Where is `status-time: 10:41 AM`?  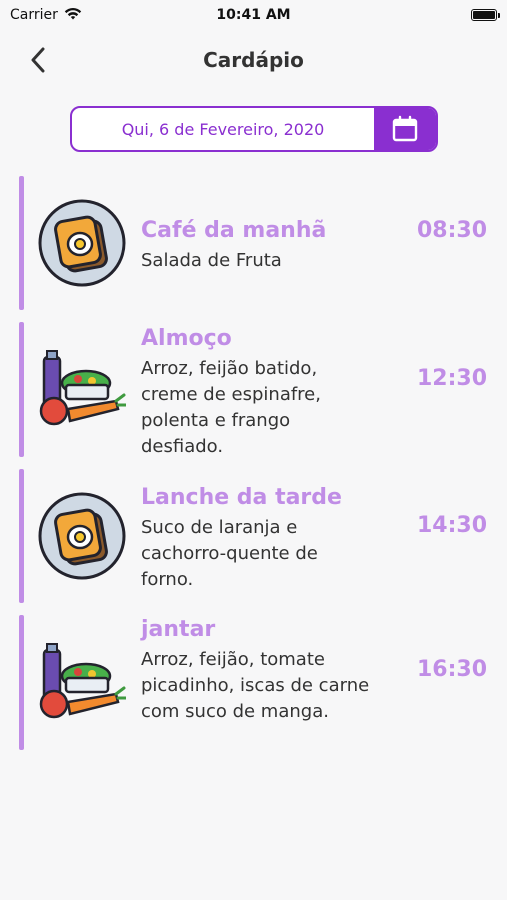
status-time: 10:41 AM is located at coordinates (253, 15).